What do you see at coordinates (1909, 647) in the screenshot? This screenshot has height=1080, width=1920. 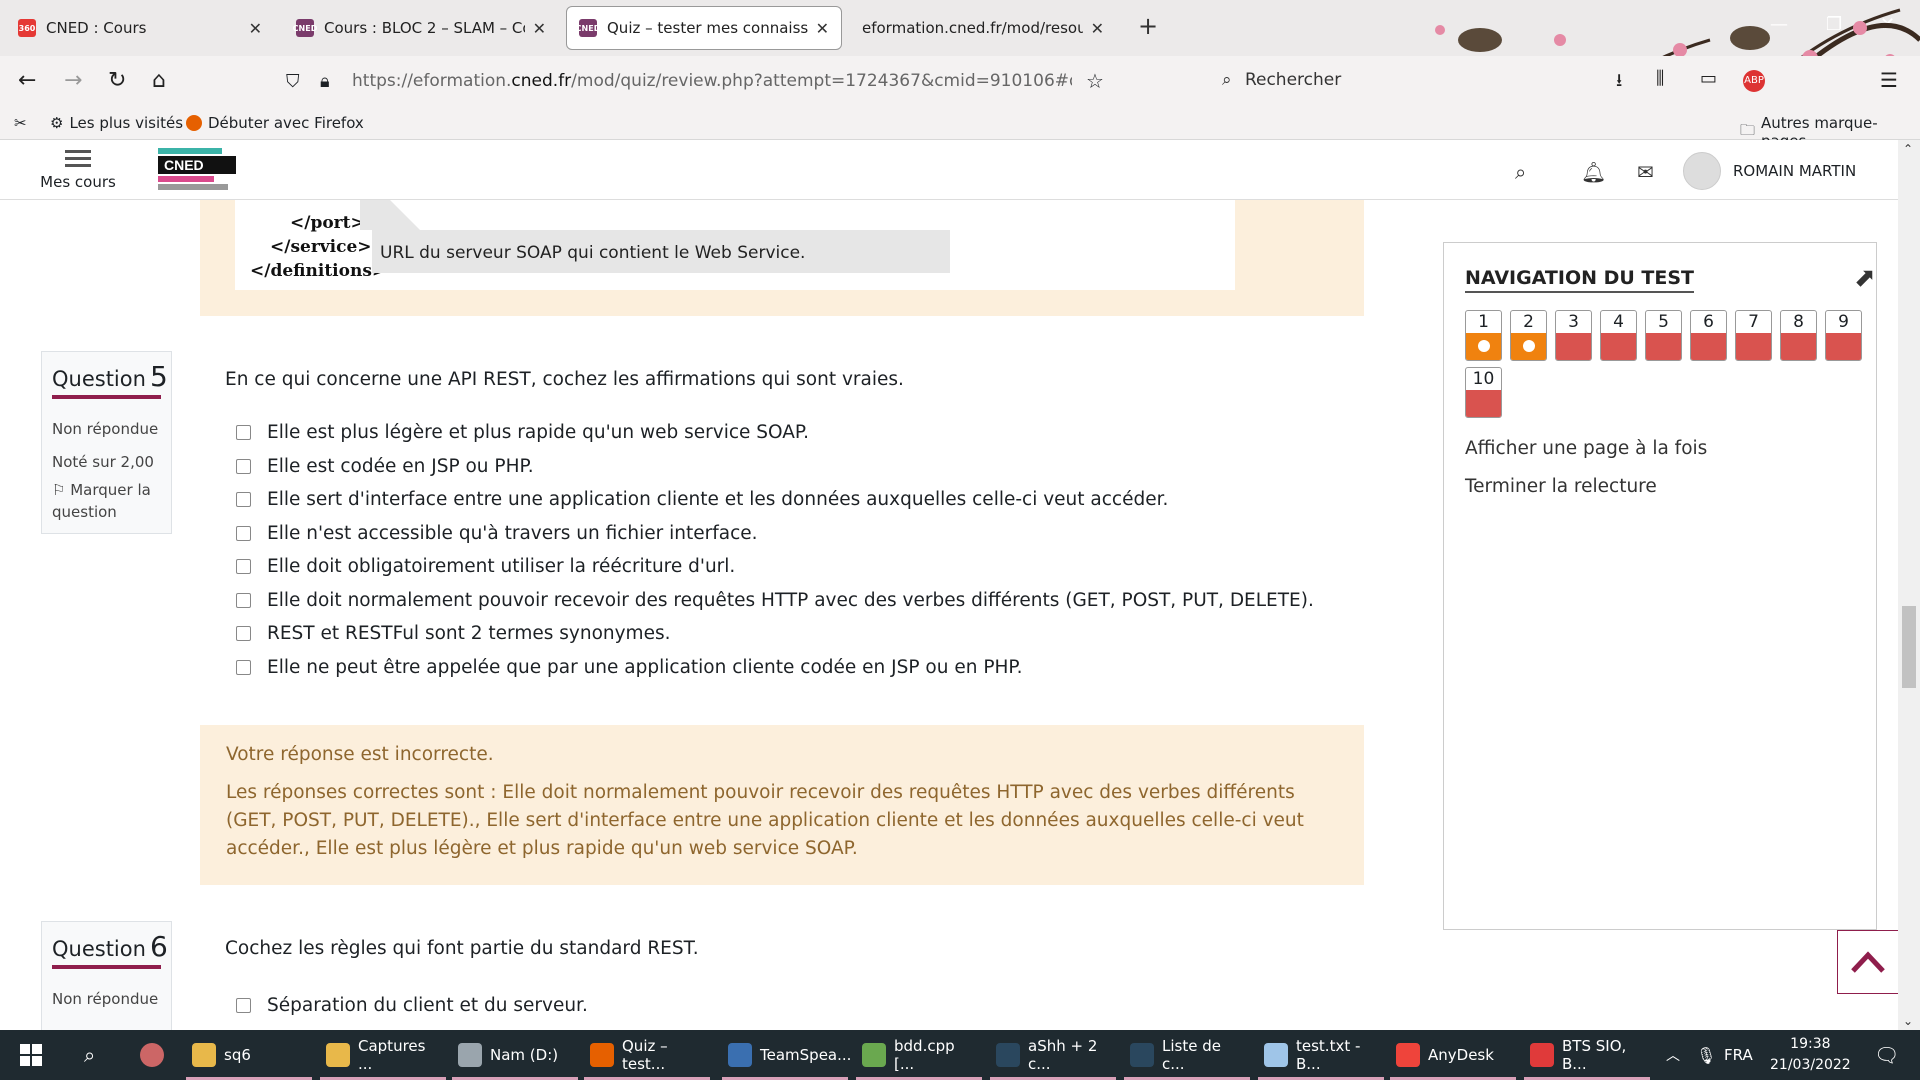 I see `scrollbar-thumb` at bounding box center [1909, 647].